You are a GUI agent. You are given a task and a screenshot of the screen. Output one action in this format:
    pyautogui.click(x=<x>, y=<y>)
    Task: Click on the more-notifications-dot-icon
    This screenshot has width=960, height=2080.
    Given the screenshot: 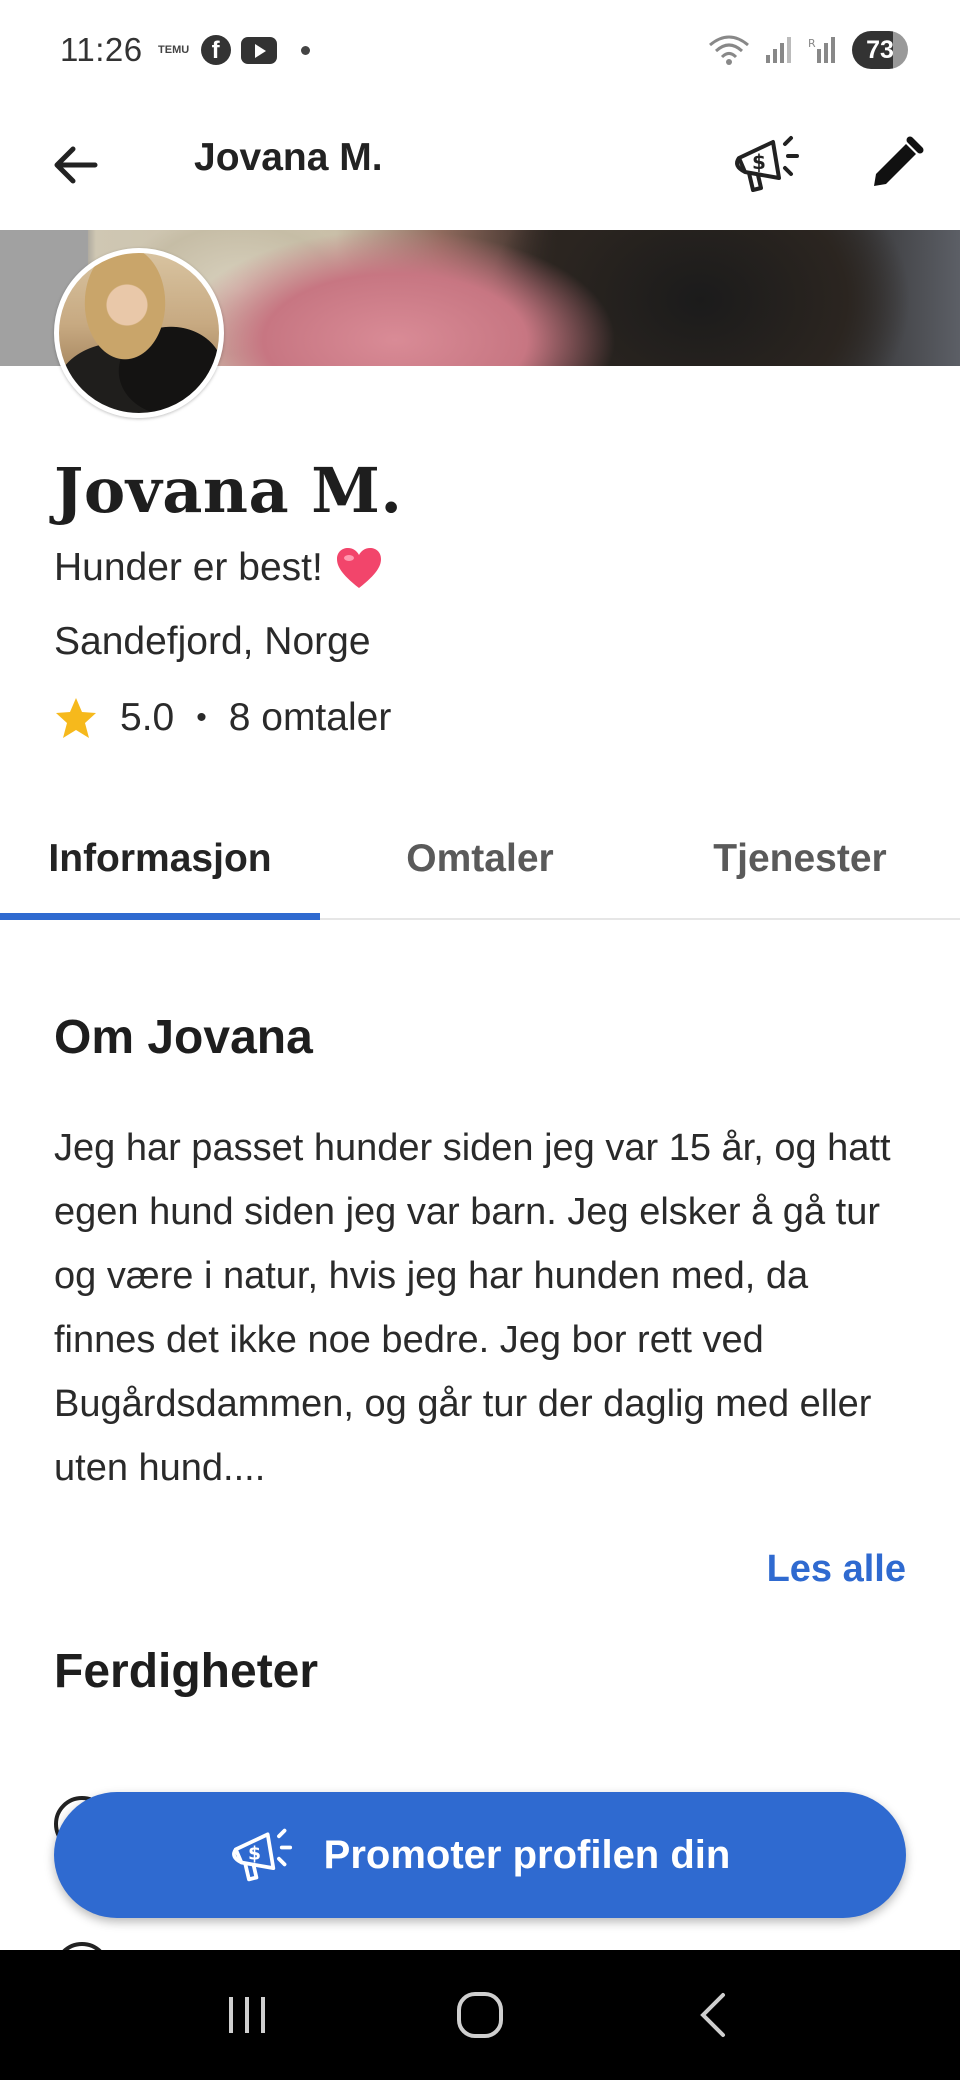 What is the action you would take?
    pyautogui.click(x=305, y=50)
    